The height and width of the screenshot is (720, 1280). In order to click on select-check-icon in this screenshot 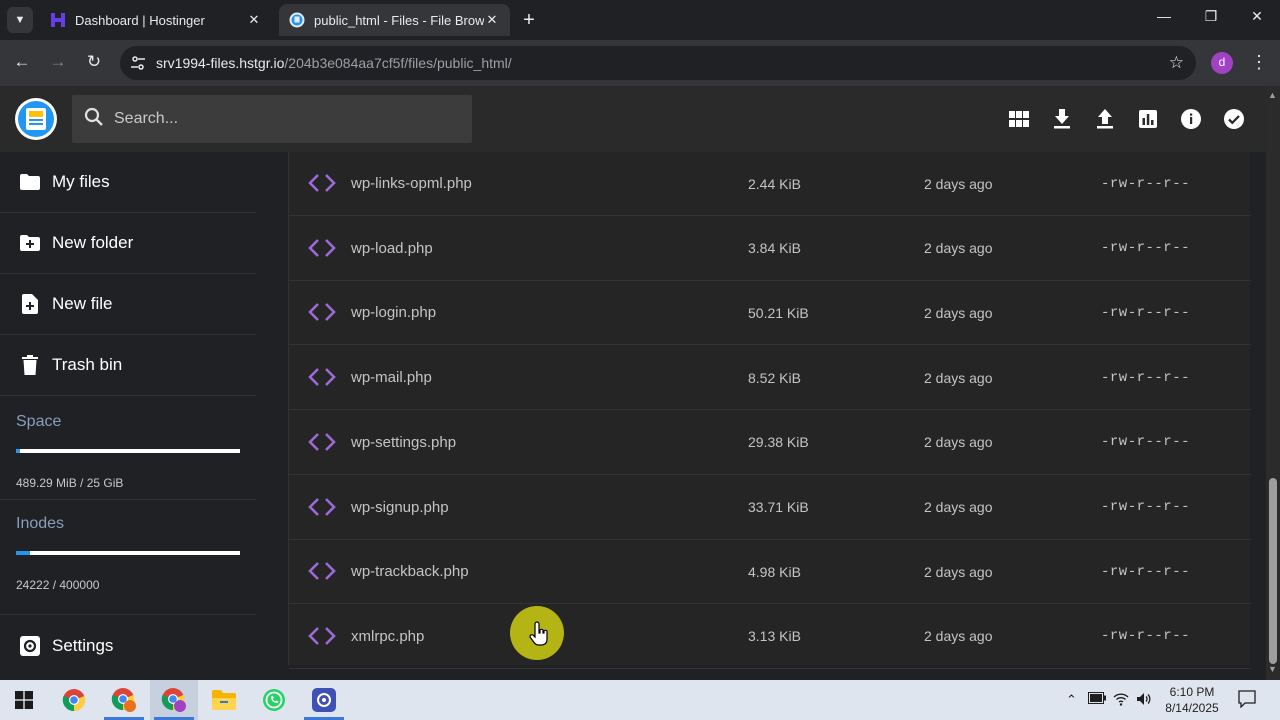, I will do `click(1234, 119)`.